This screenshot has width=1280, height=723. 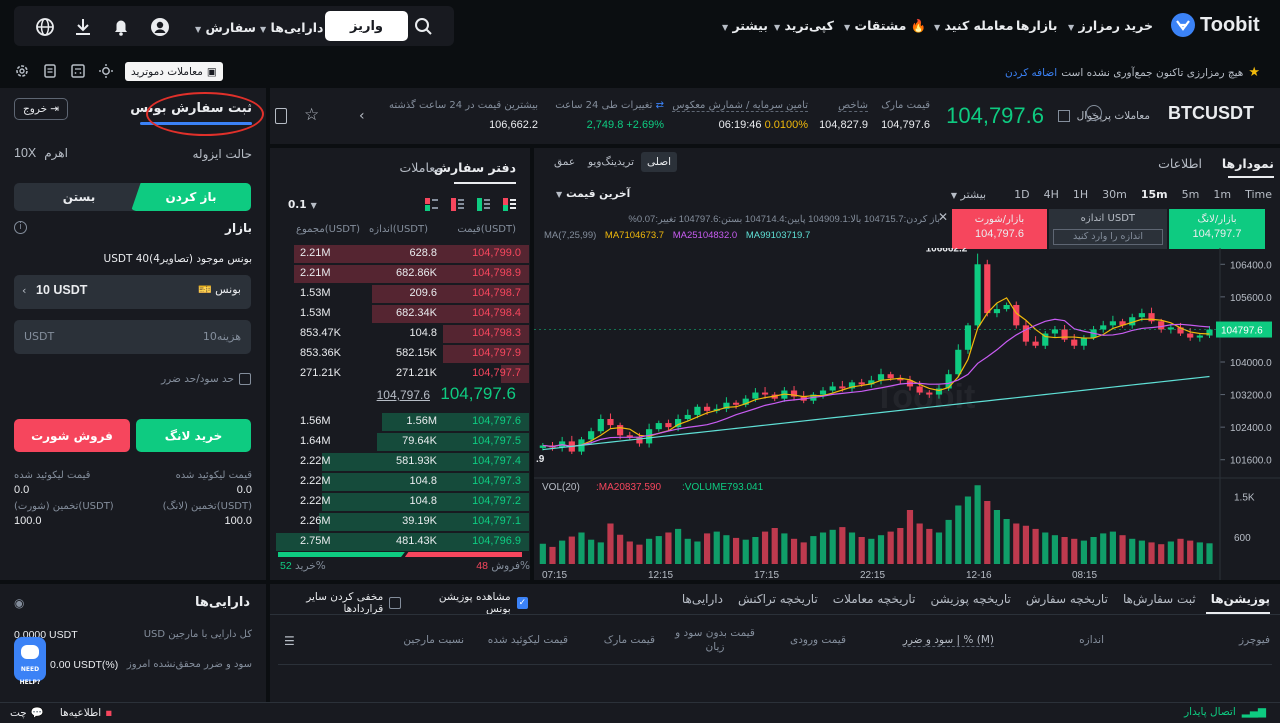 What do you see at coordinates (1031, 73) in the screenshot?
I see `add-favorite-link: اضافه کردن` at bounding box center [1031, 73].